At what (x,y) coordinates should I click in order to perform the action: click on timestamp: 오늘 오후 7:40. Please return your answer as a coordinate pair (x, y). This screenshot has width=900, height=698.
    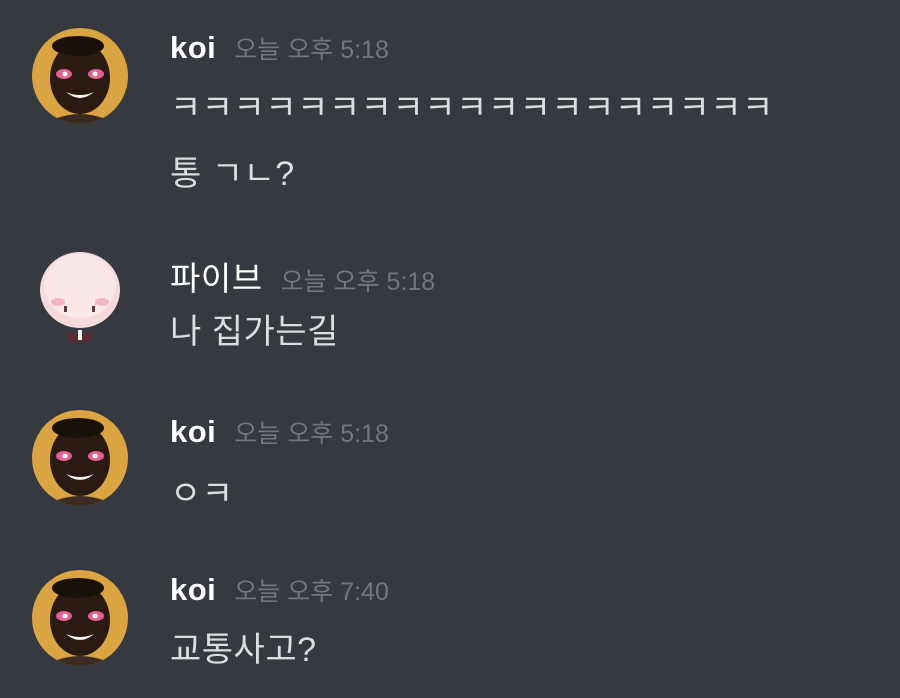
    Looking at the image, I should click on (311, 590).